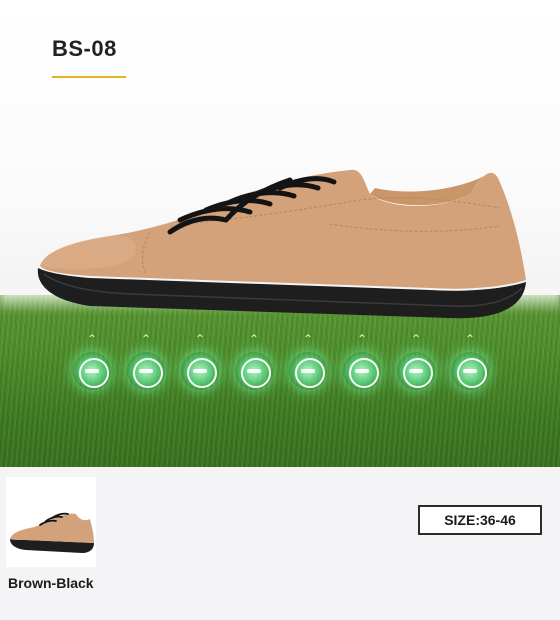 This screenshot has width=560, height=620. I want to click on title-underline, so click(89, 77).